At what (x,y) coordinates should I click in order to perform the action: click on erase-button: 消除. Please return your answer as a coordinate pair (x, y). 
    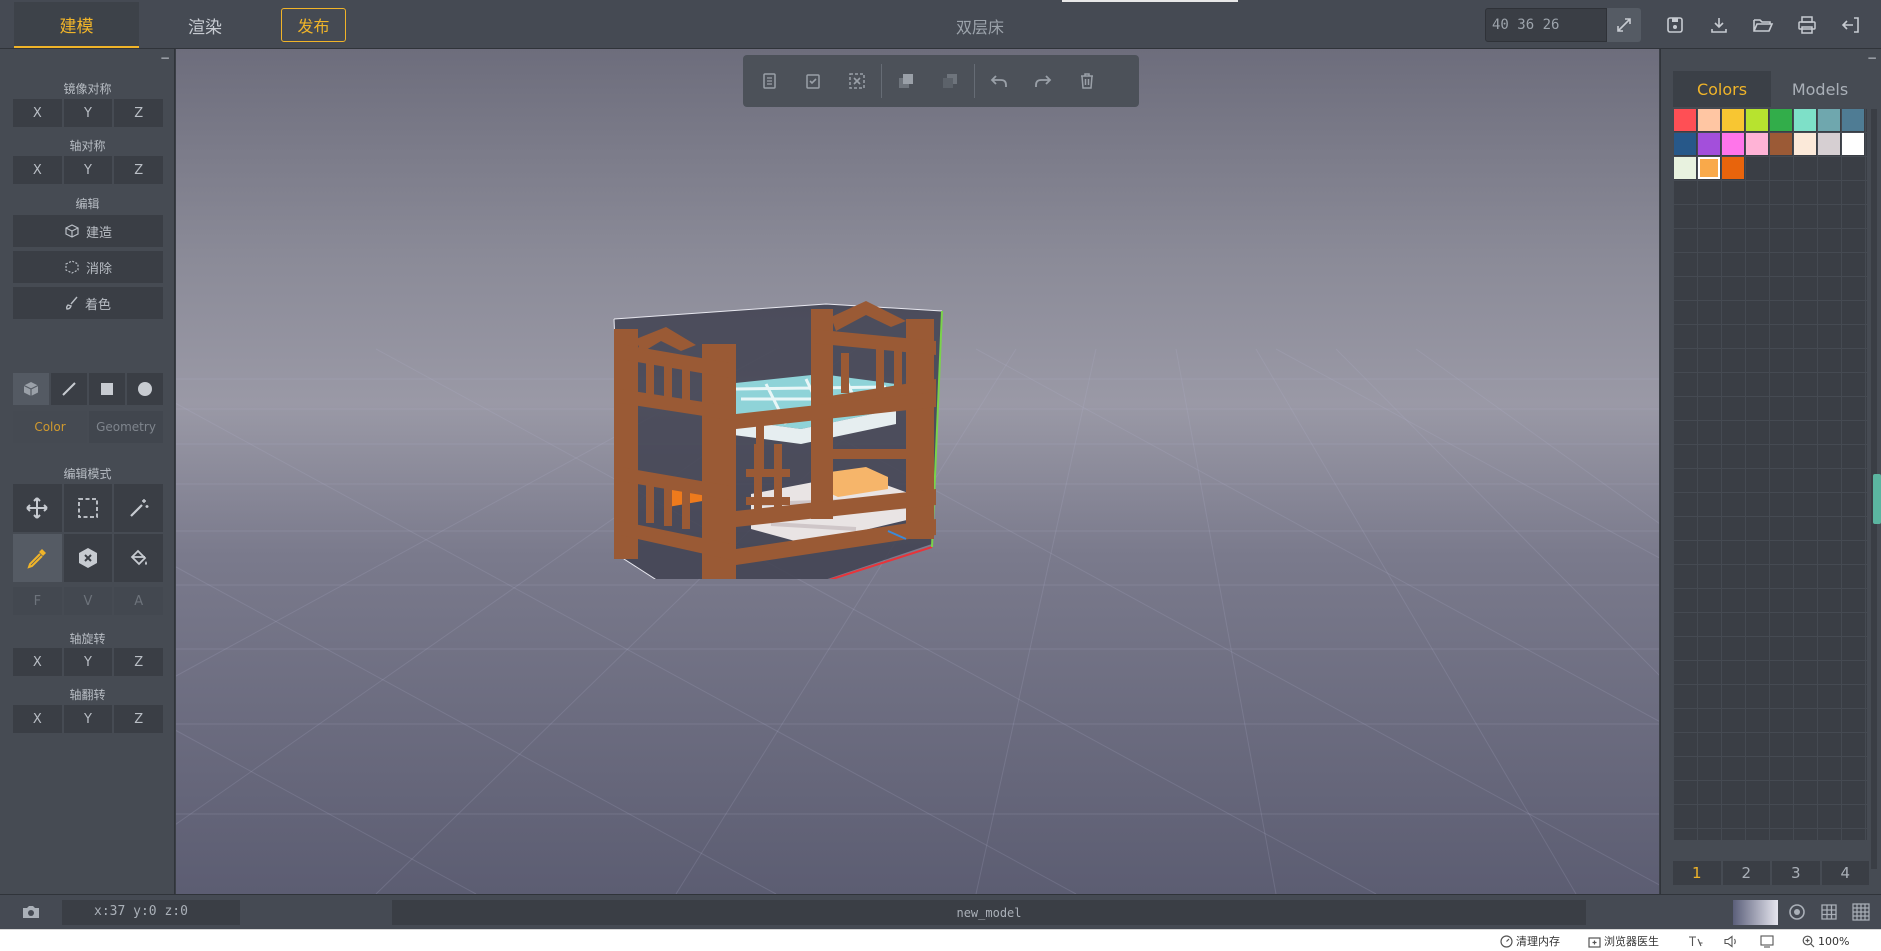
    Looking at the image, I should click on (88, 267).